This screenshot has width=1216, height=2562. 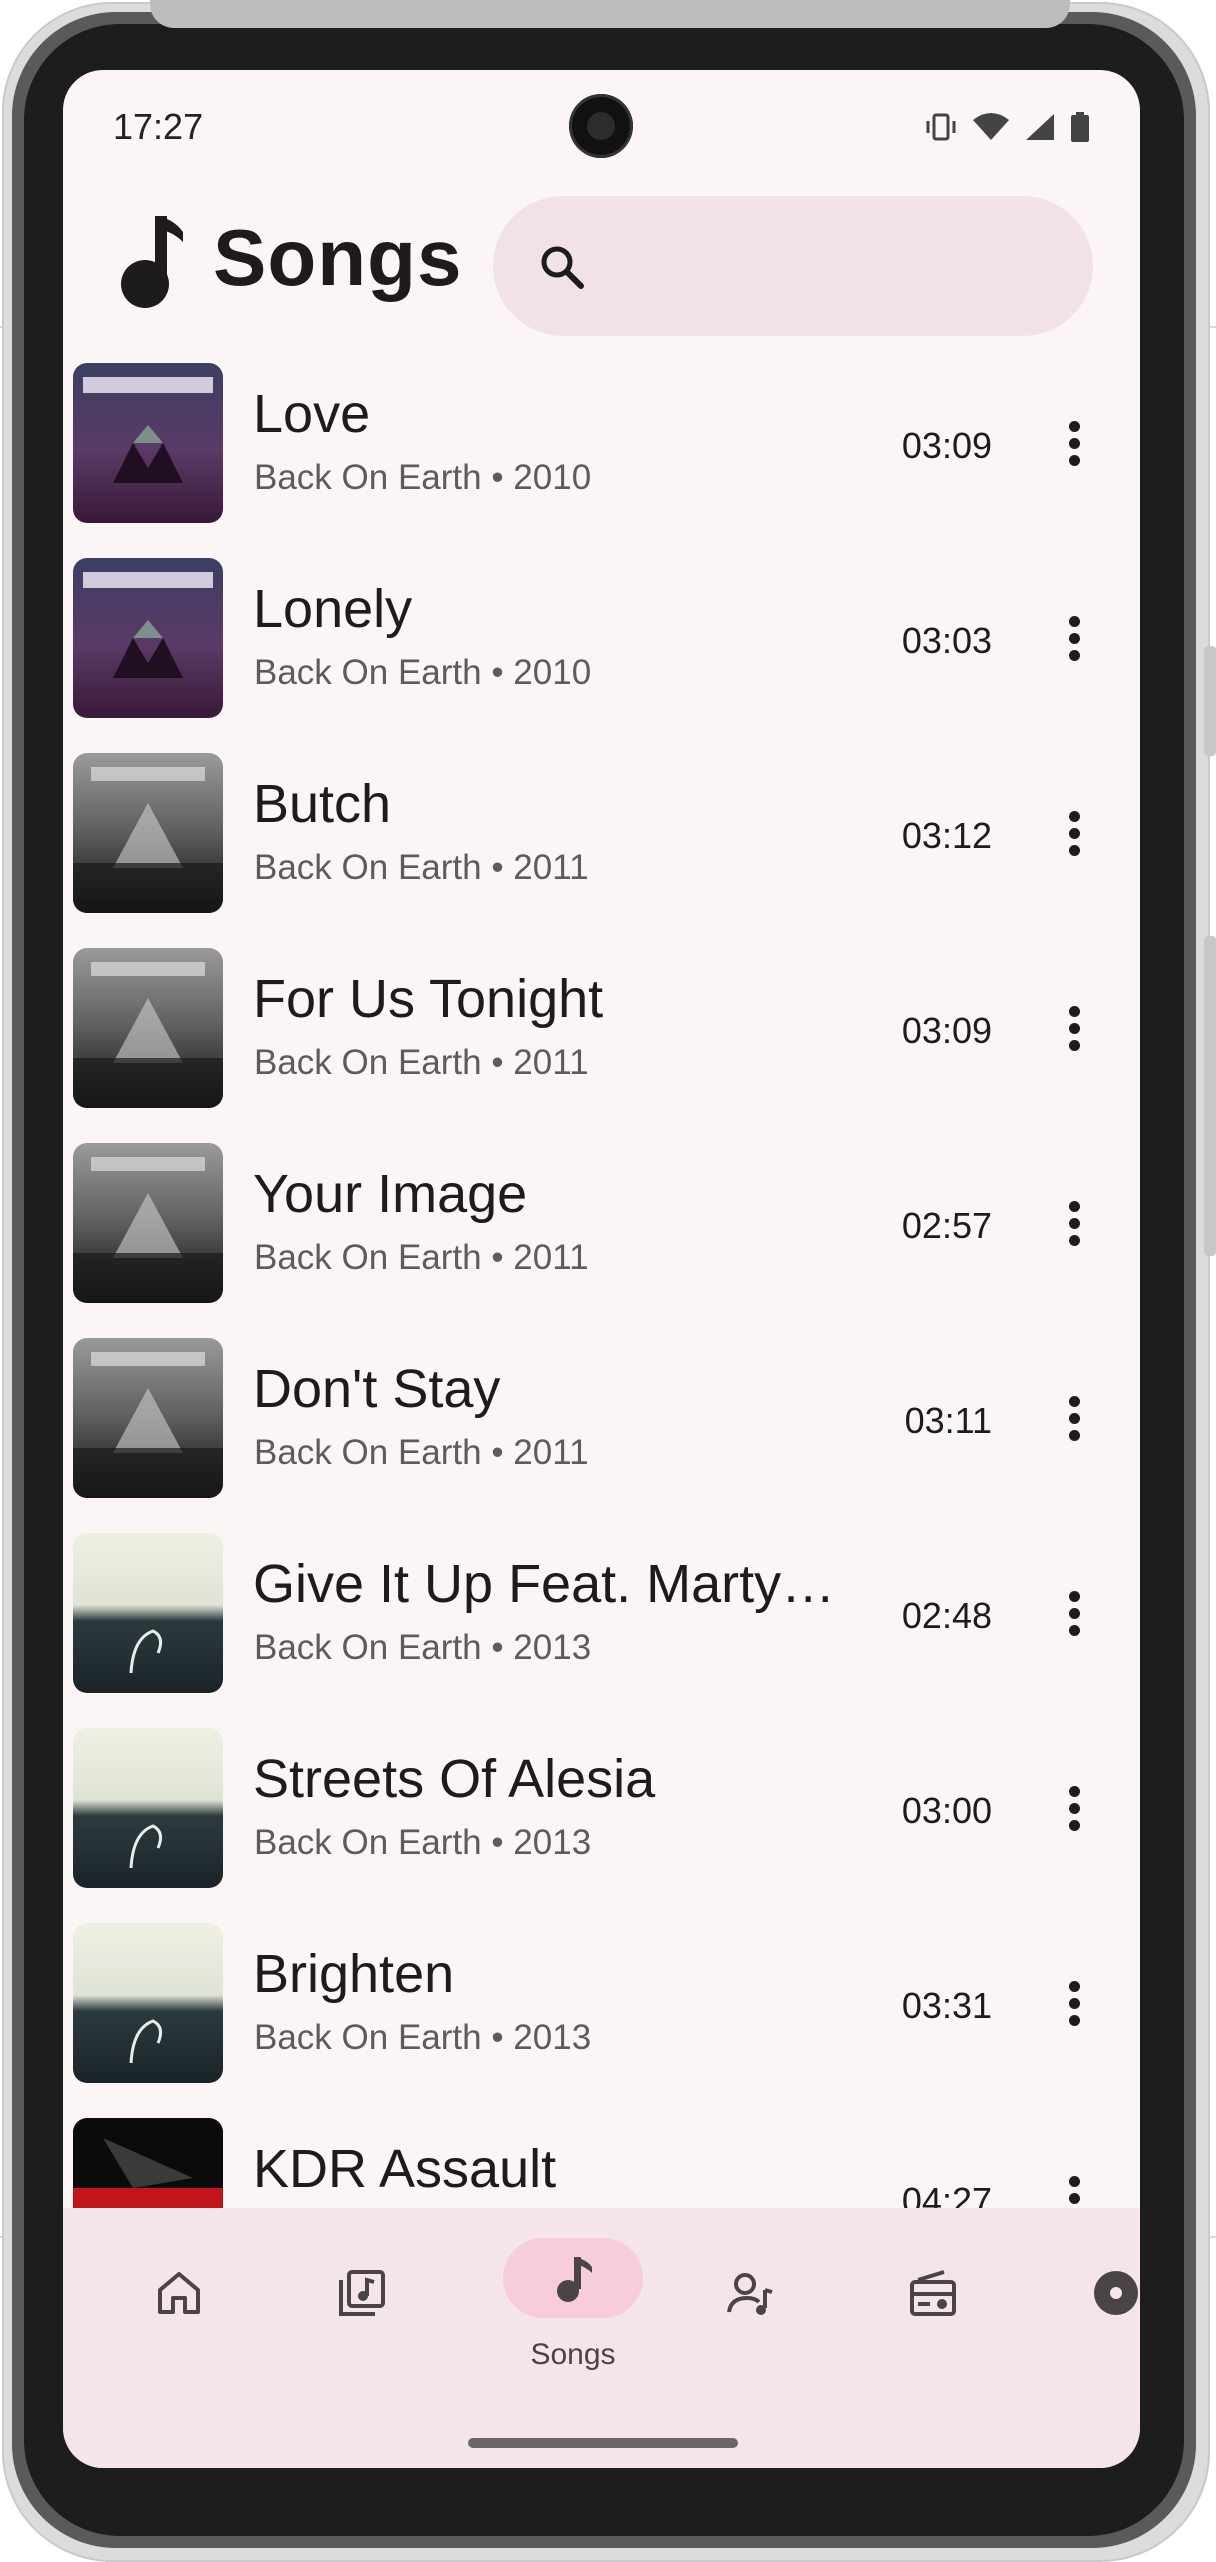 What do you see at coordinates (603, 2443) in the screenshot?
I see `home-gesture-bar` at bounding box center [603, 2443].